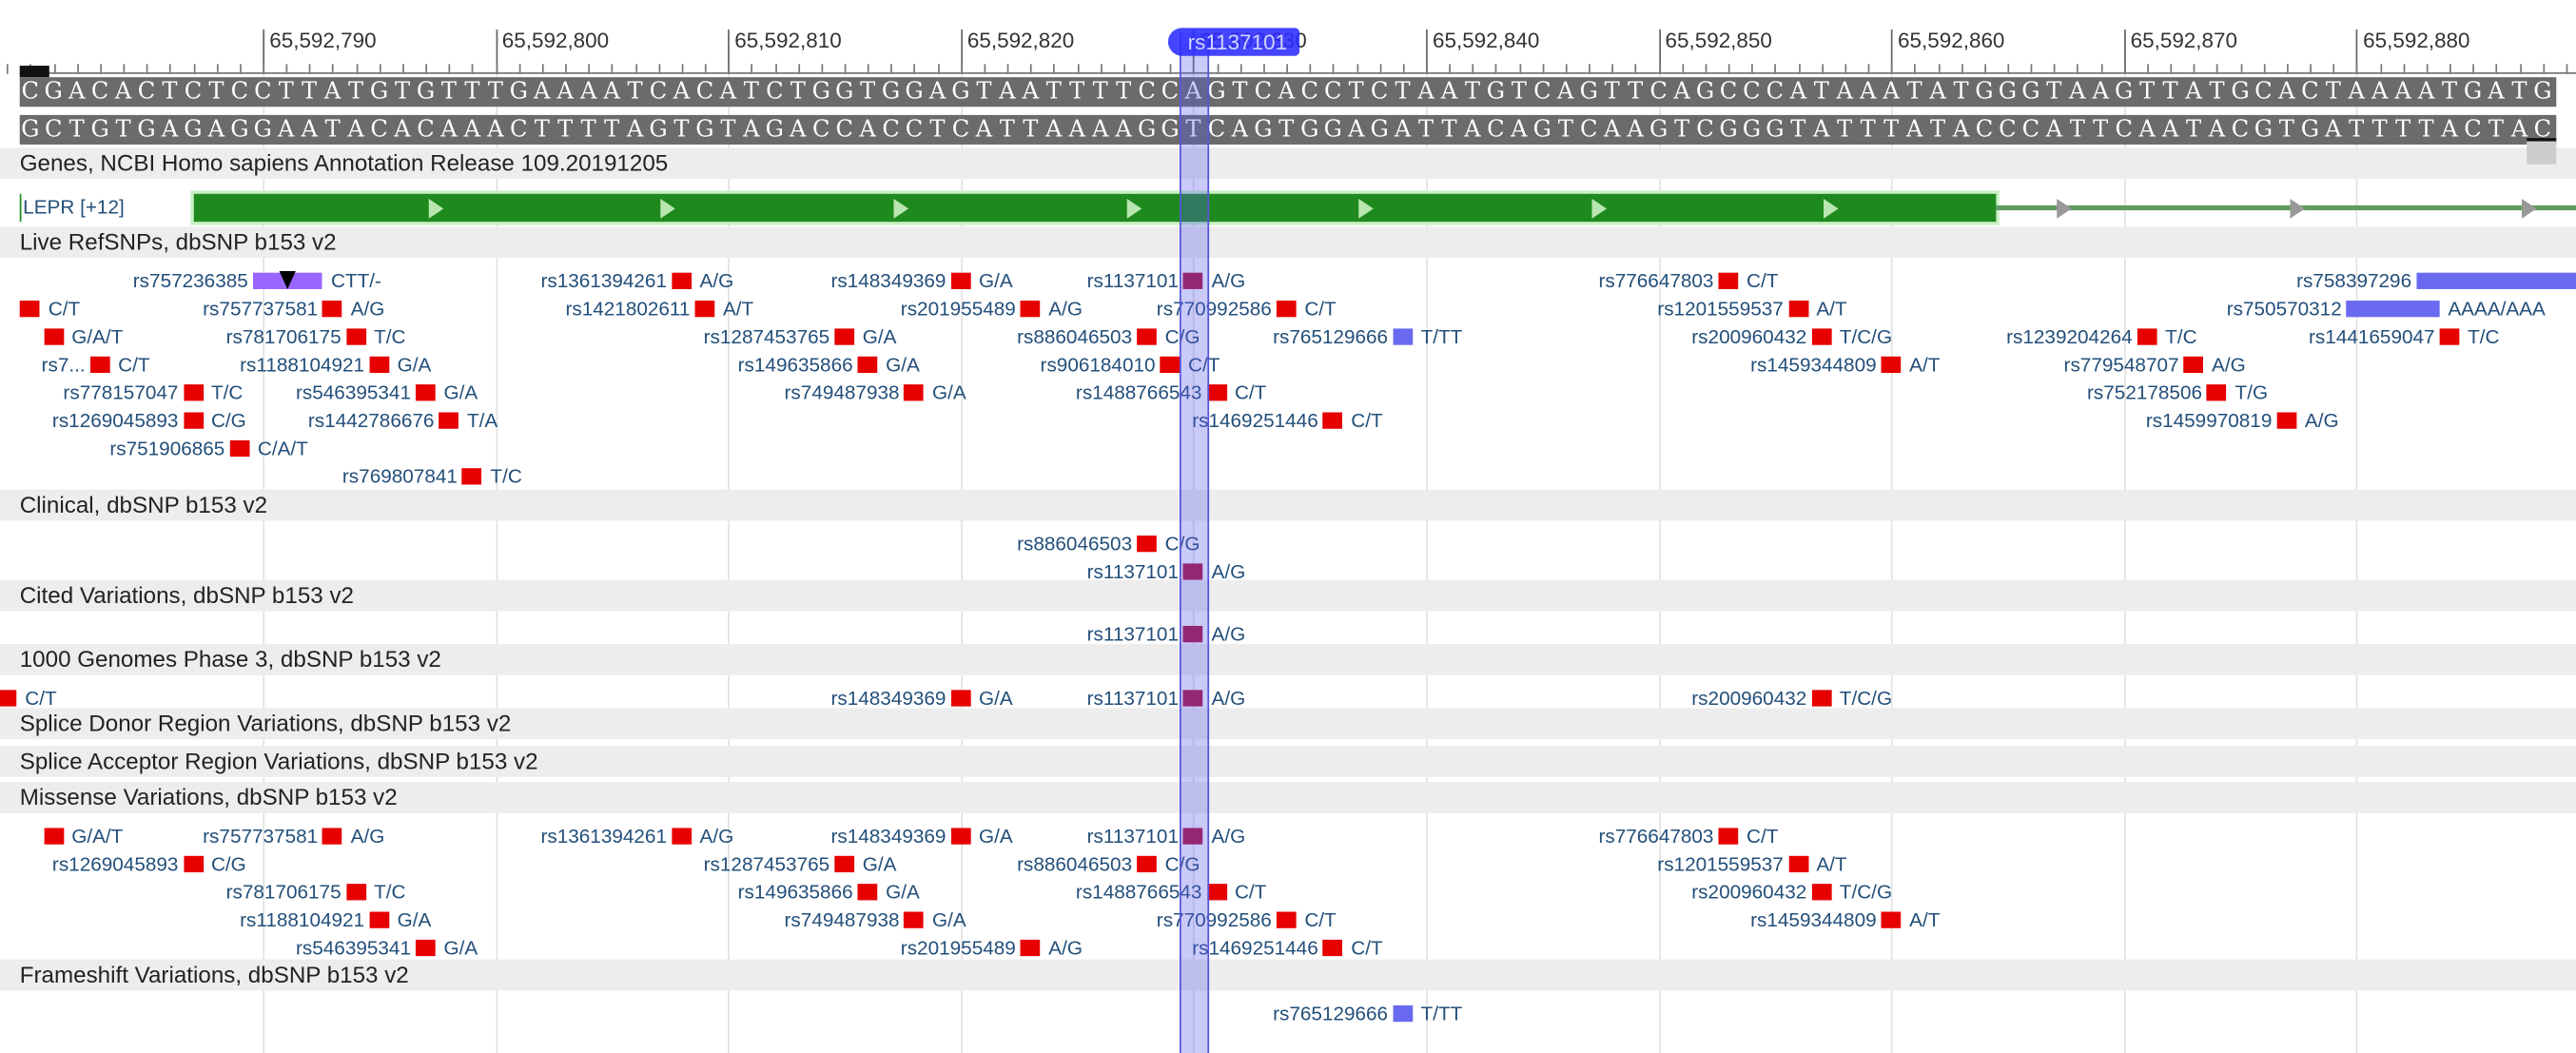 The height and width of the screenshot is (1053, 2576). I want to click on gene-label: LEPR [+12], so click(72, 208).